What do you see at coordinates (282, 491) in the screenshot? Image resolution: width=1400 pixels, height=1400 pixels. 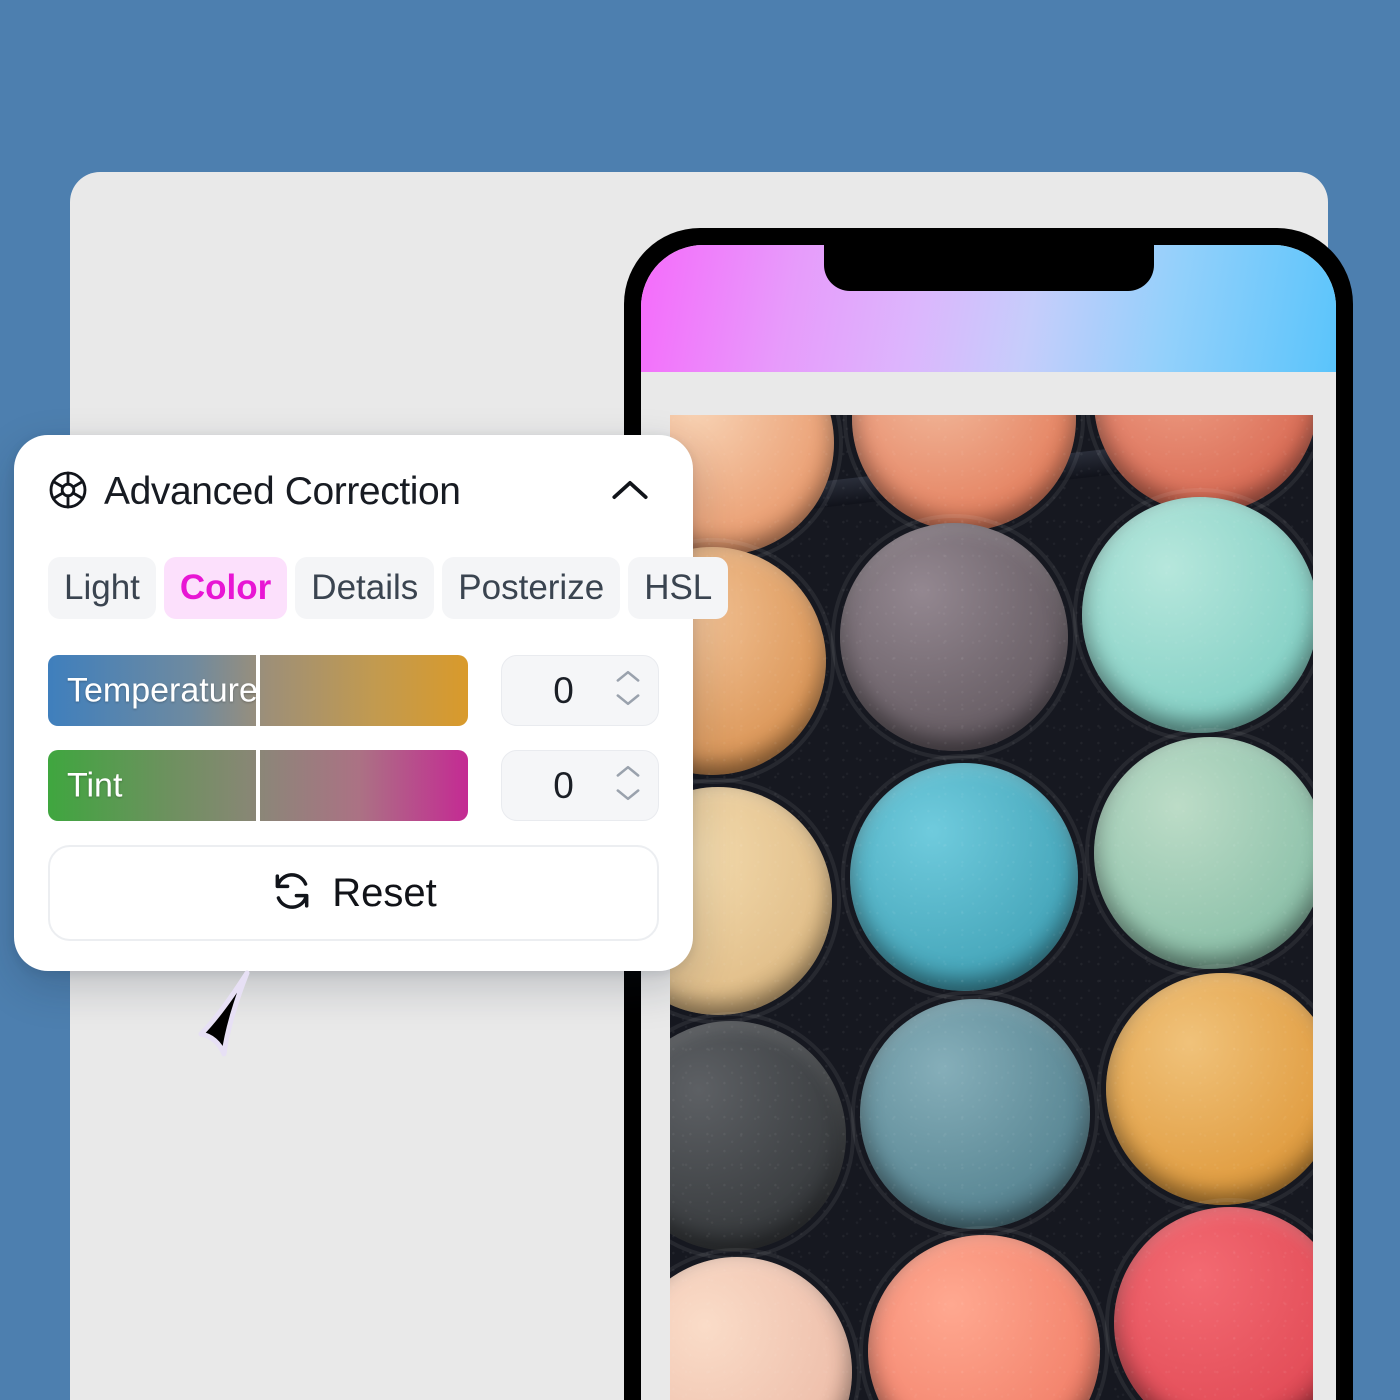 I see `panel-title: Advanced Correction` at bounding box center [282, 491].